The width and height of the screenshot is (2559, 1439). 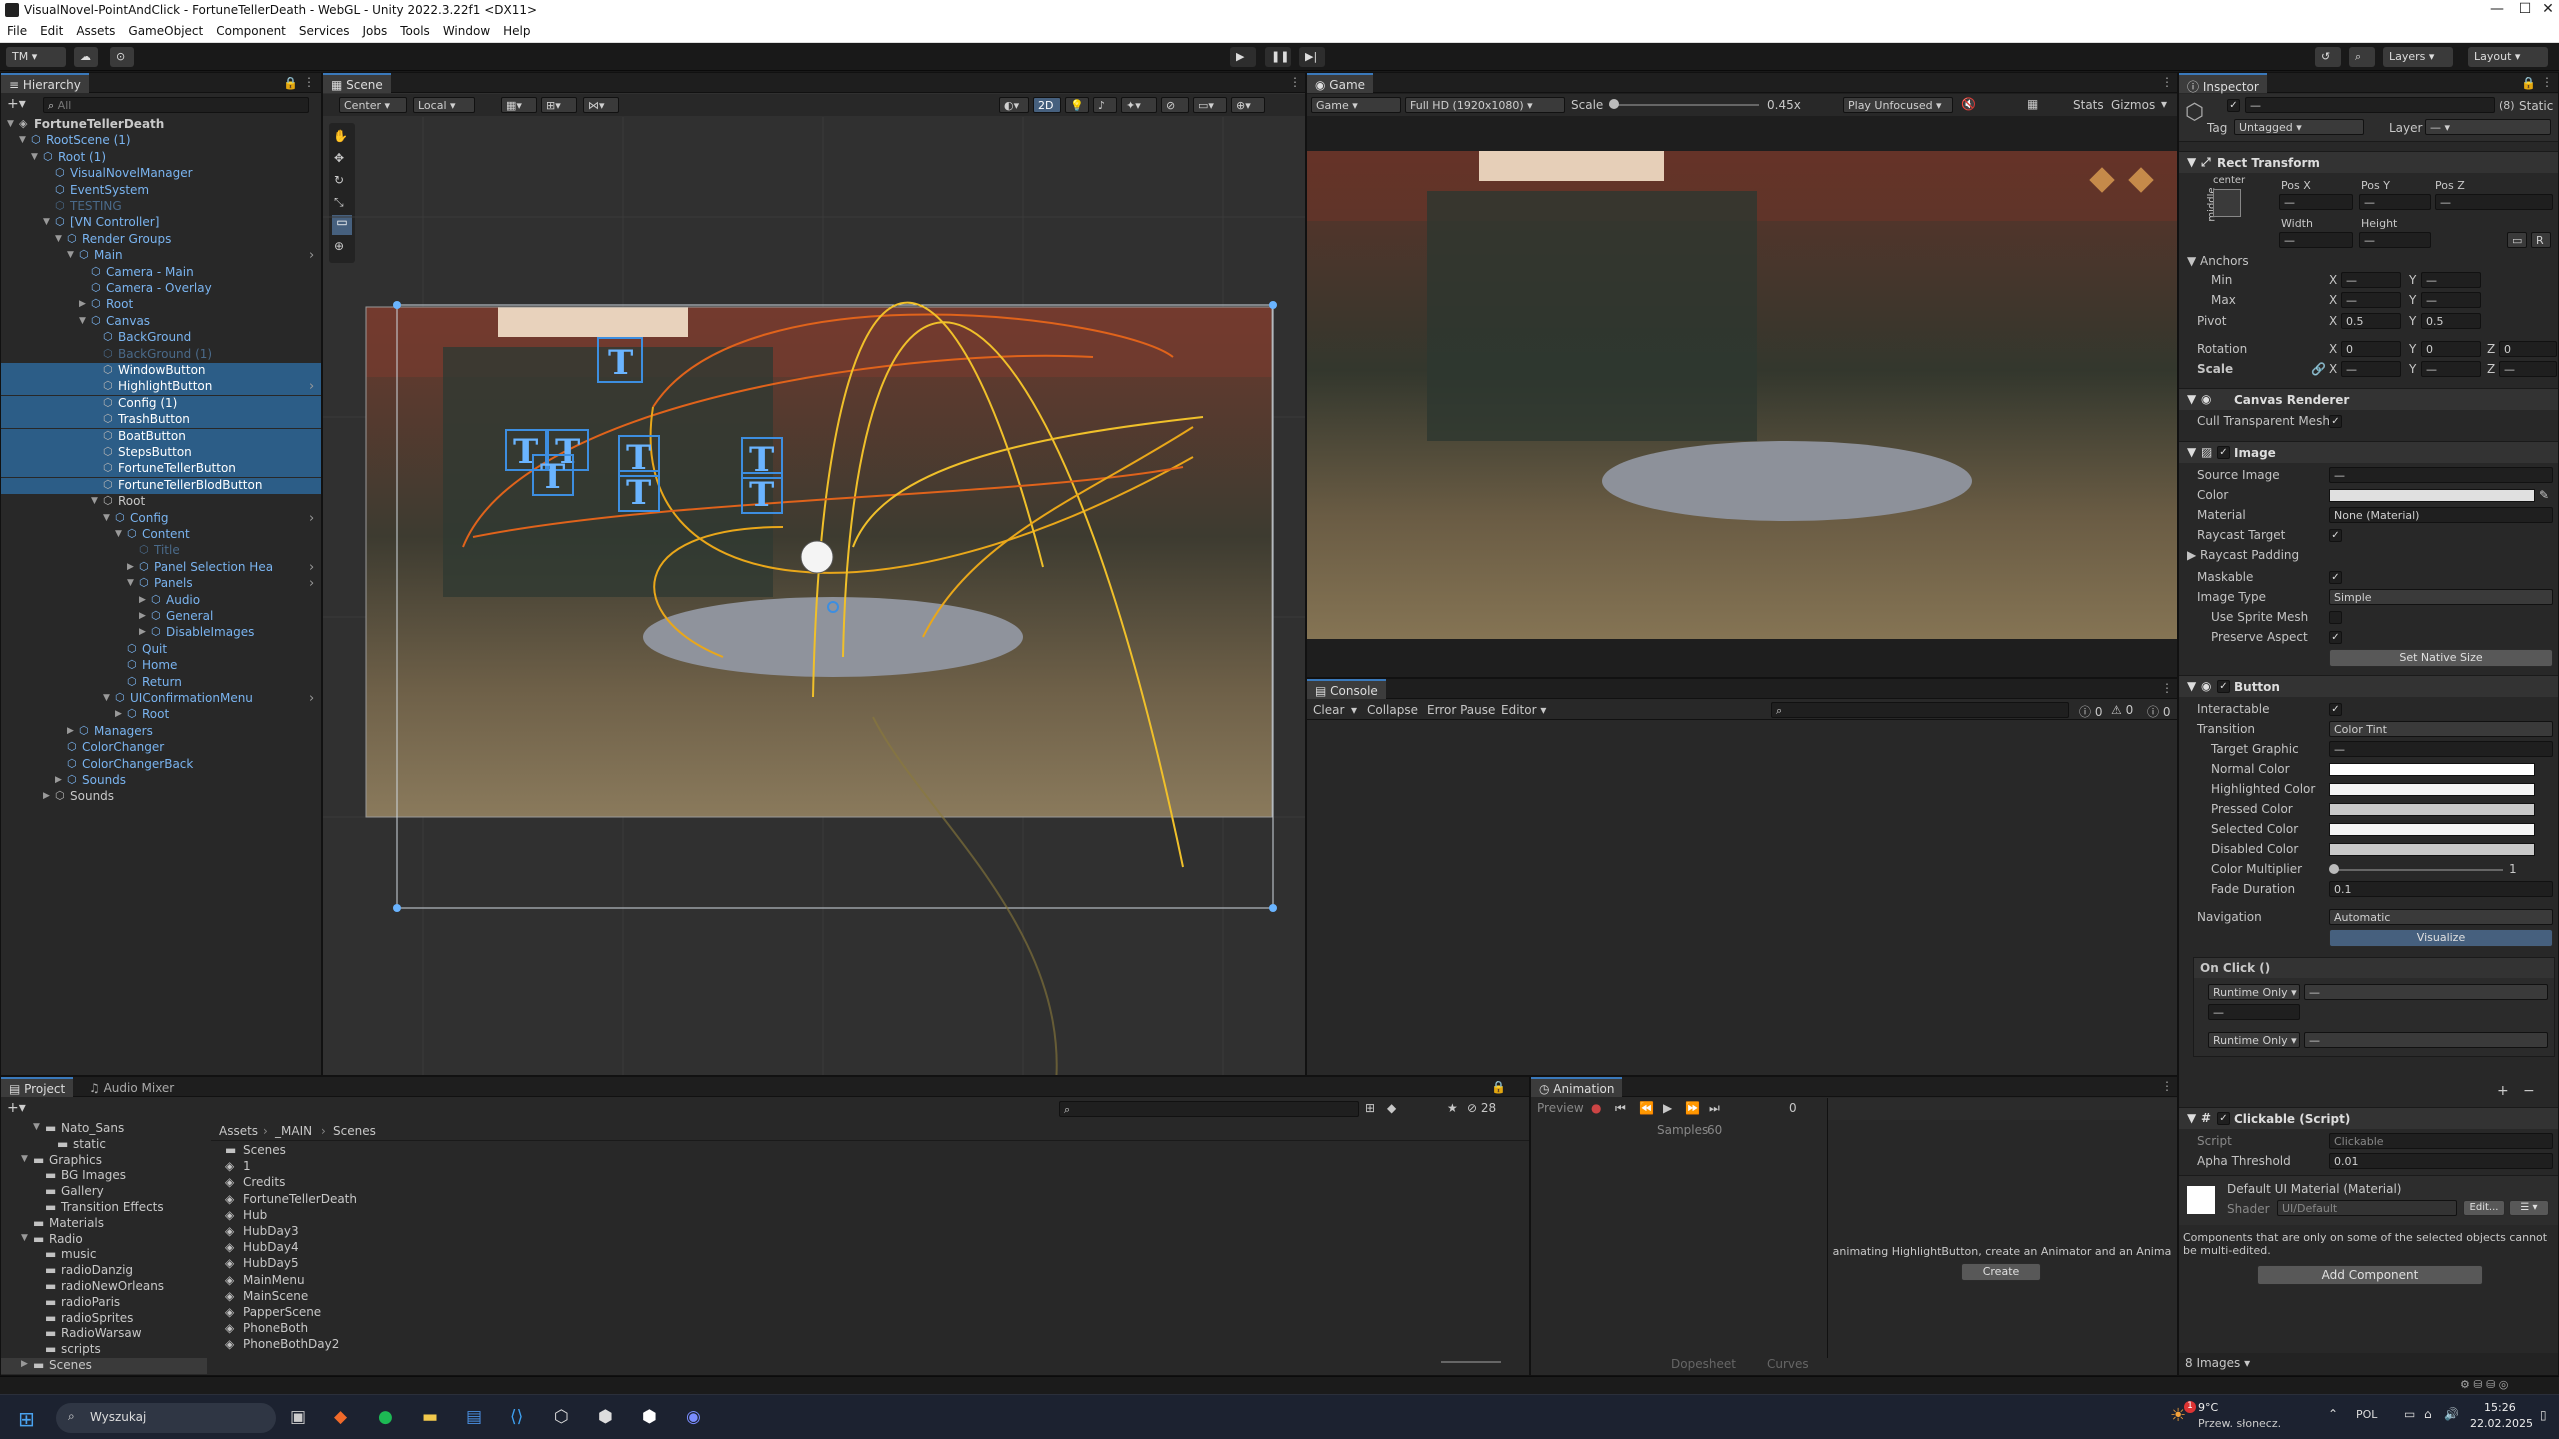 What do you see at coordinates (2316, 202) in the screenshot?
I see `pos-x-field: —` at bounding box center [2316, 202].